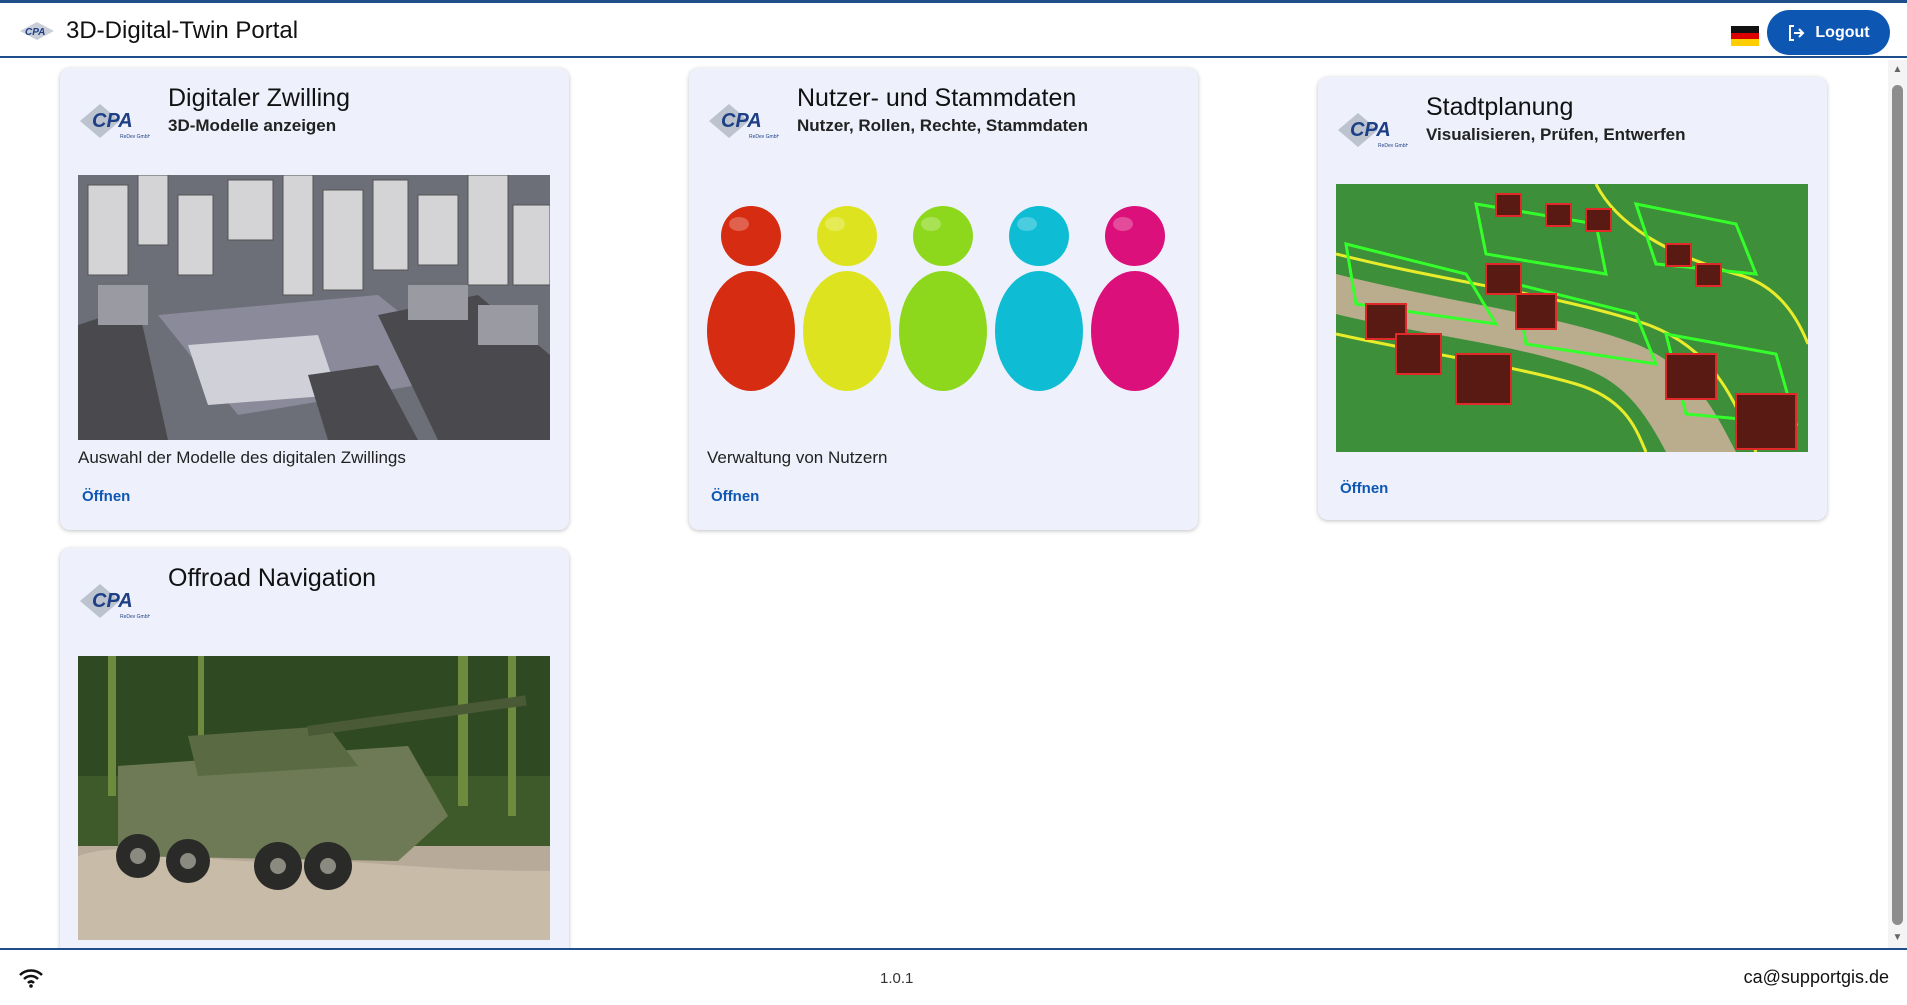 The image size is (1907, 1005). I want to click on scrollbar-thumb, so click(1897, 505).